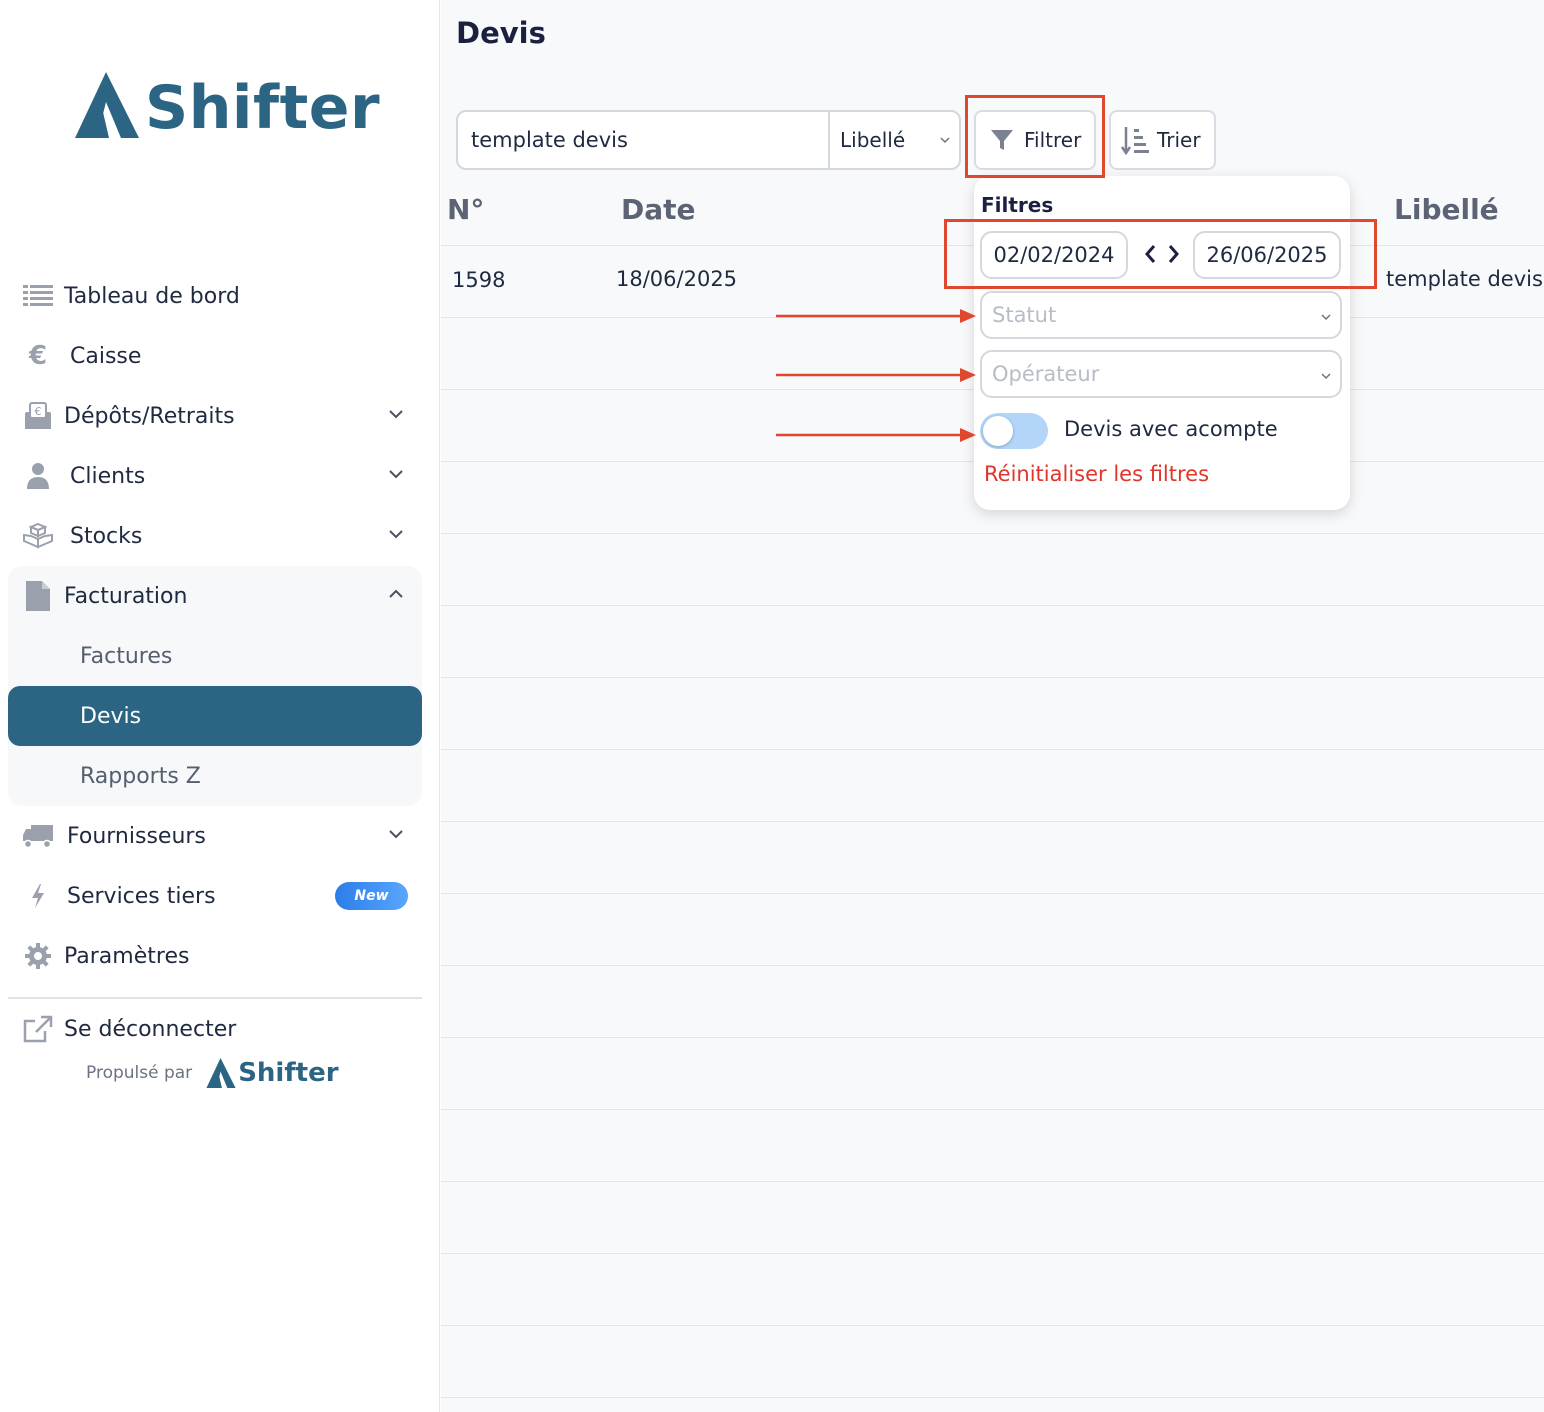  Describe the element at coordinates (152, 296) in the screenshot. I see `nav-label: Tableau de bord` at that location.